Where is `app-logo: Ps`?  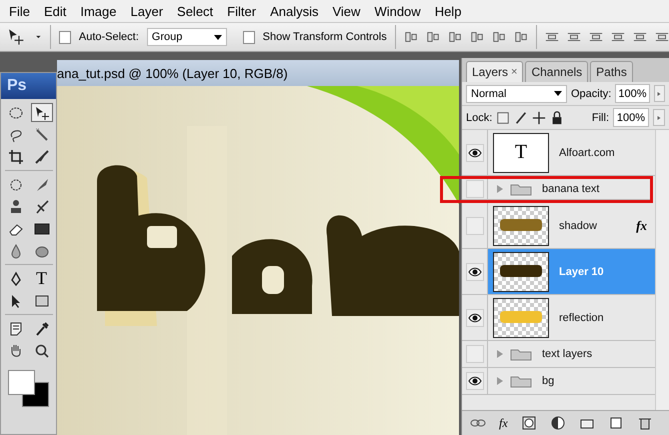
app-logo: Ps is located at coordinates (28, 86).